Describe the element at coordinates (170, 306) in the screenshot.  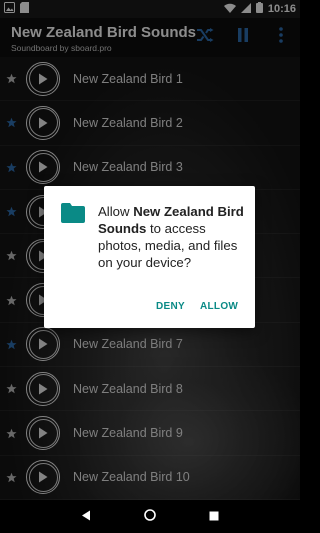
I see `deny-button: DENY` at that location.